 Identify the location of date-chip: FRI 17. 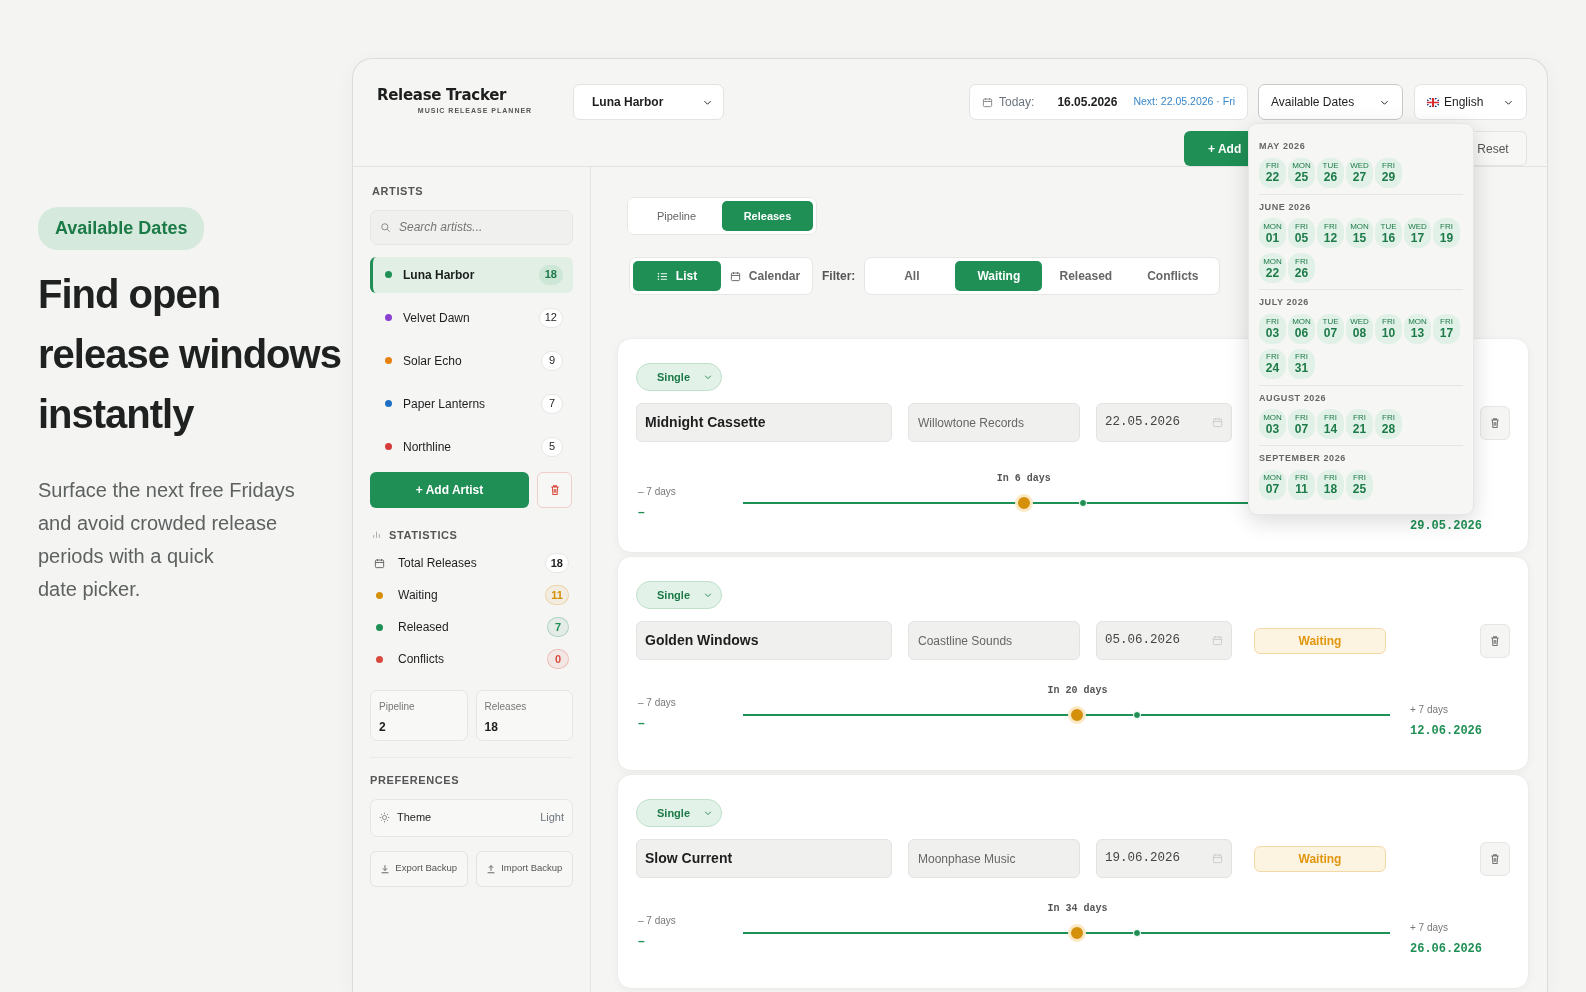
(1446, 328).